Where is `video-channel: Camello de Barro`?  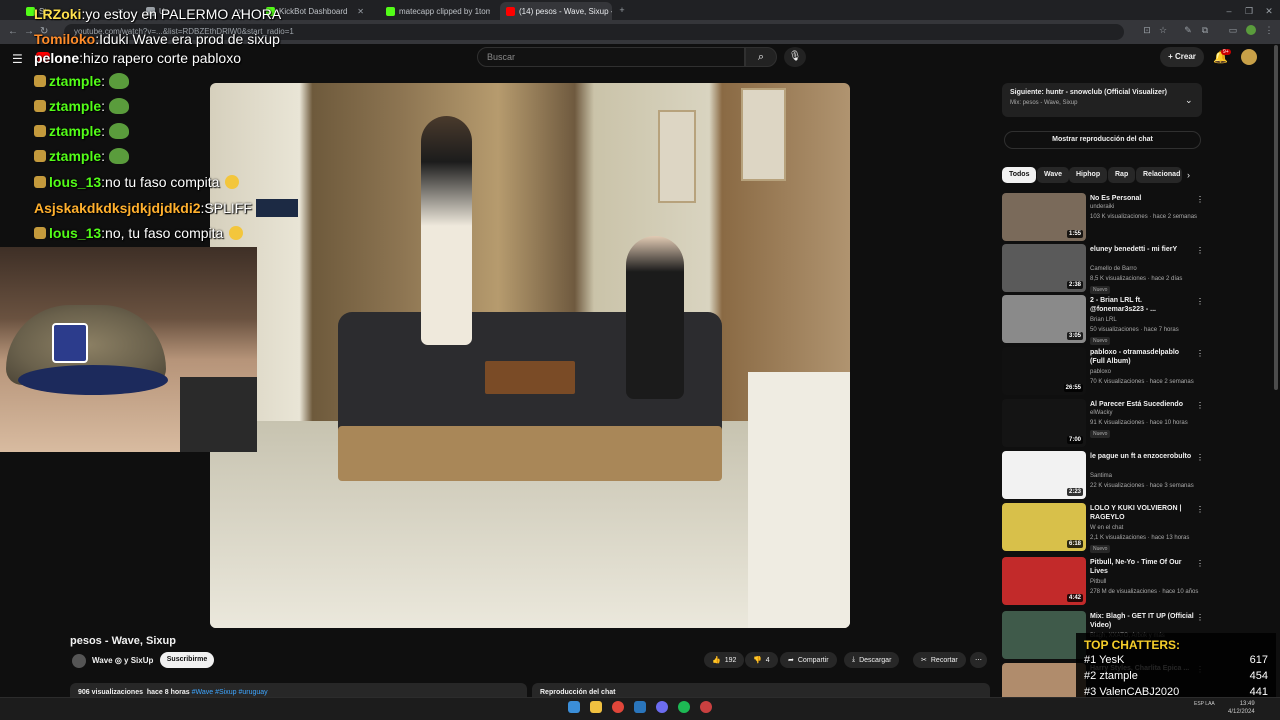
video-channel: Camello de Barro is located at coordinates (1113, 269).